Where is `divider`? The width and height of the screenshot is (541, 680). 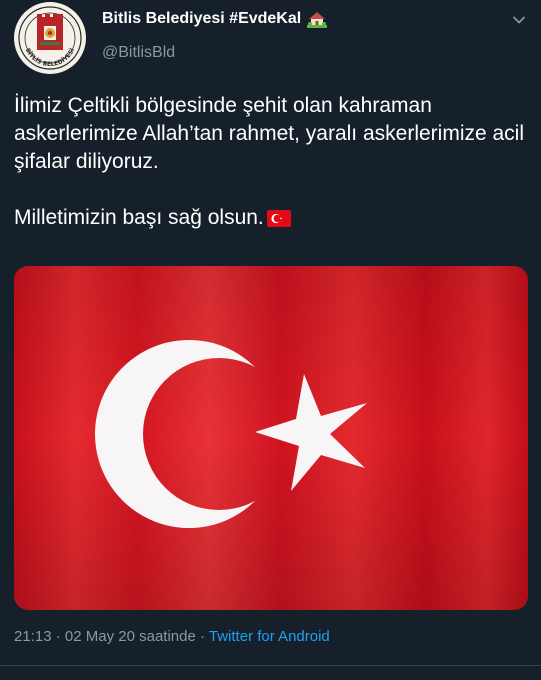 divider is located at coordinates (270, 665).